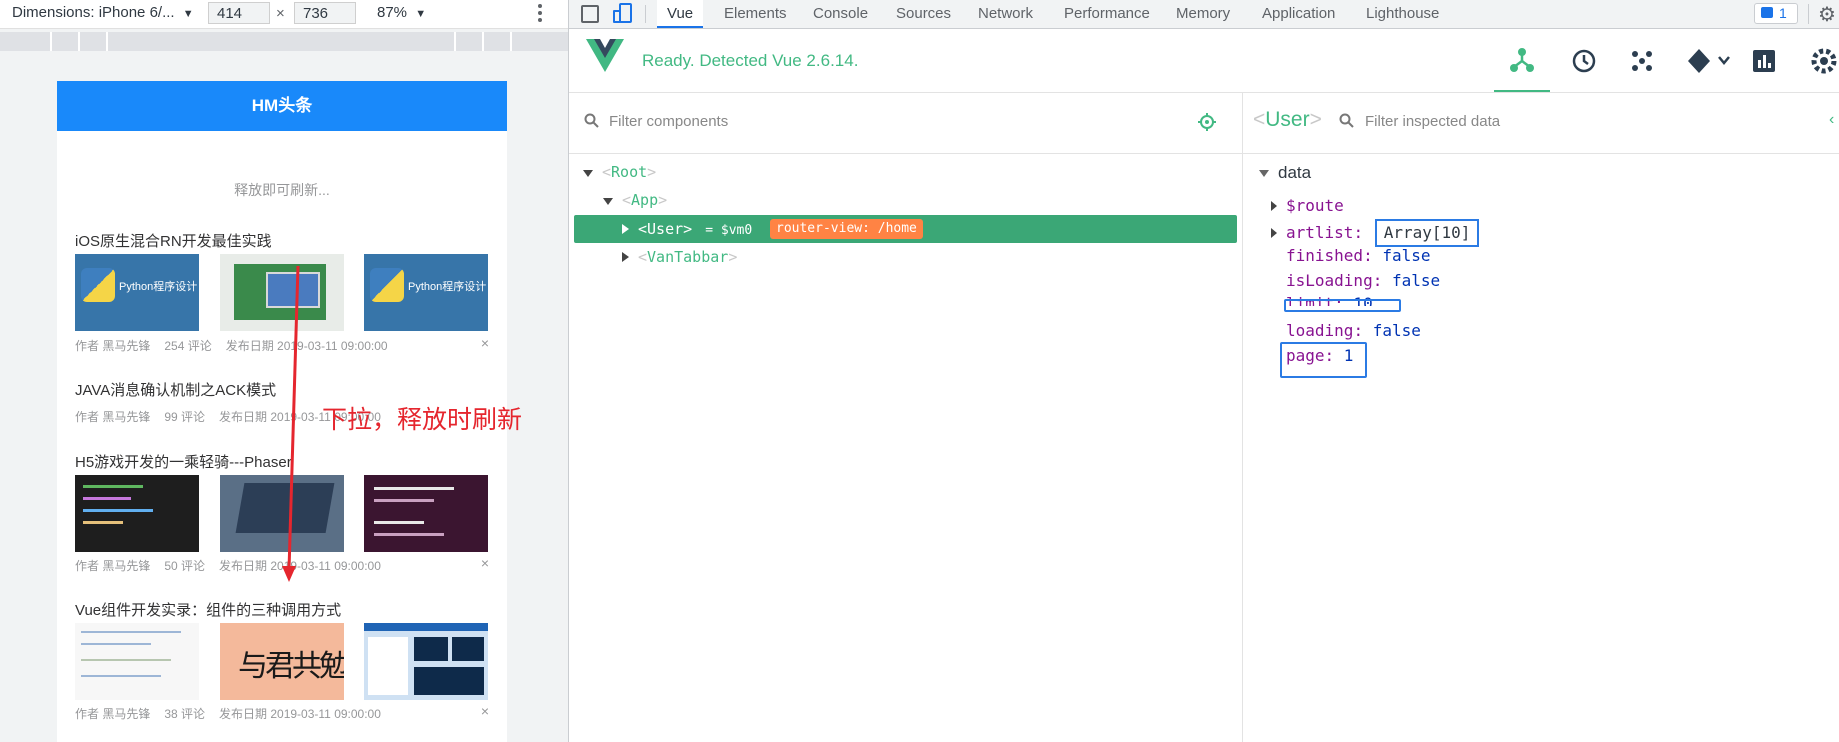  Describe the element at coordinates (1764, 61) in the screenshot. I see `performance-chart-icon` at that location.